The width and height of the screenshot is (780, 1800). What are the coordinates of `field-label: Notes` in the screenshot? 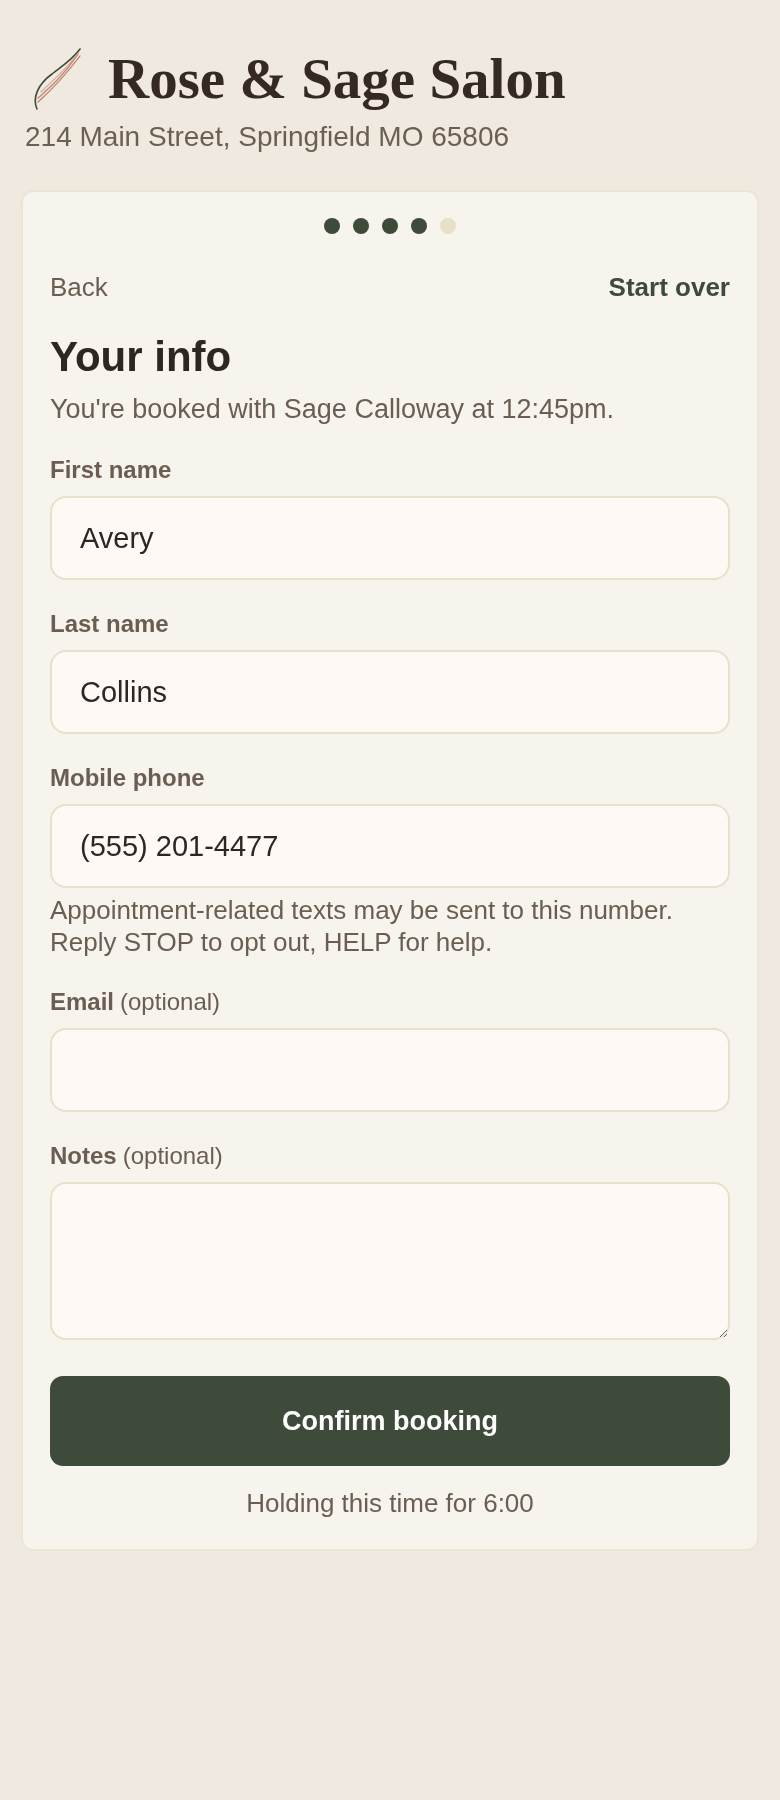 It's located at (83, 1156).